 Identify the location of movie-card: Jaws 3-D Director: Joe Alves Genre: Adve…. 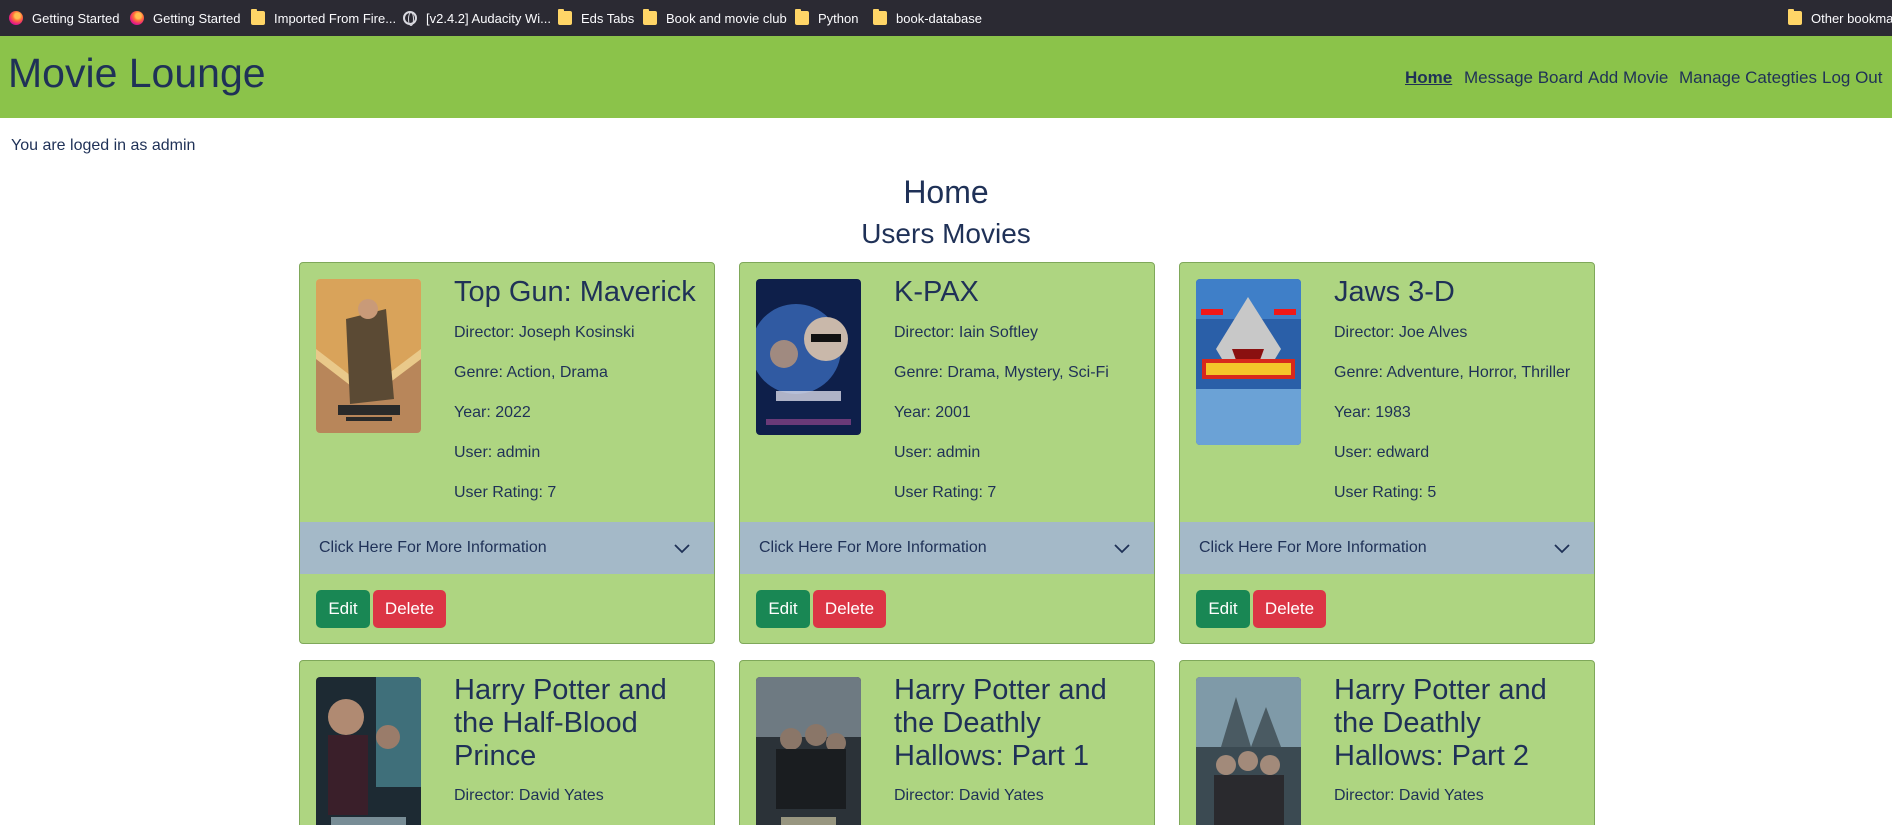
(1387, 453).